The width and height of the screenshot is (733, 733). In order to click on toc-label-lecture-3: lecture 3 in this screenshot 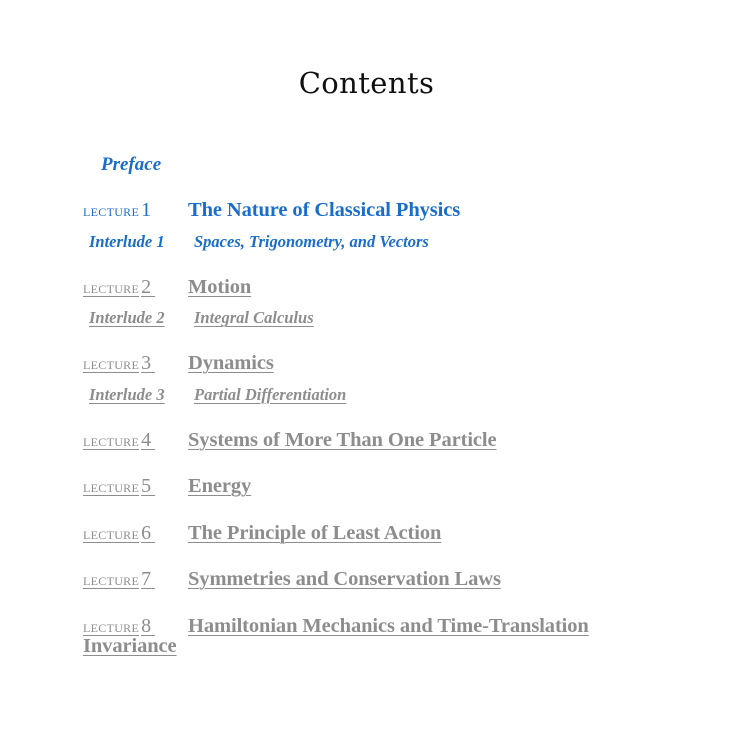, I will do `click(135, 363)`.